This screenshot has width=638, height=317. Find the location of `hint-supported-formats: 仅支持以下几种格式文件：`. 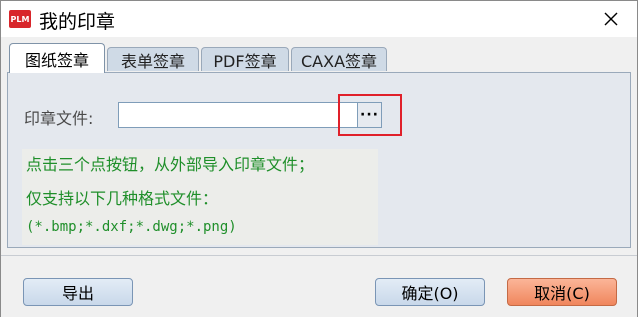

hint-supported-formats: 仅支持以下几种格式文件： is located at coordinates (122, 198).